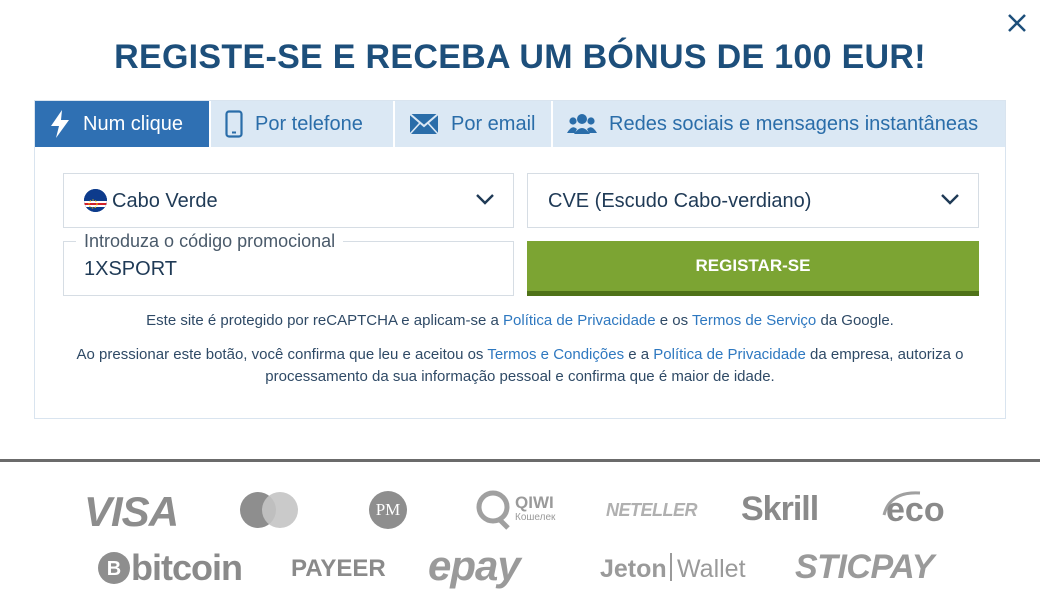 This screenshot has width=1040, height=614. Describe the element at coordinates (520, 57) in the screenshot. I see `page-title: REGISTE-SE E RECEBA UM BÓNUS DE 100 EUR!` at that location.